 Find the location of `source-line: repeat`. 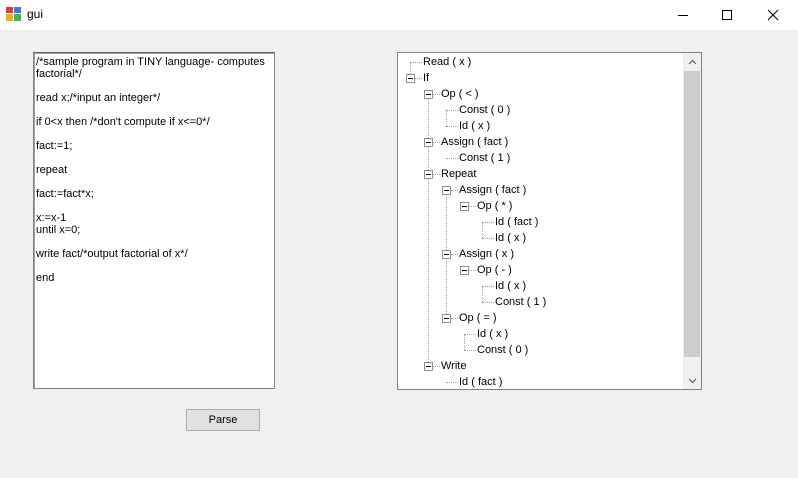

source-line: repeat is located at coordinates (52, 170).